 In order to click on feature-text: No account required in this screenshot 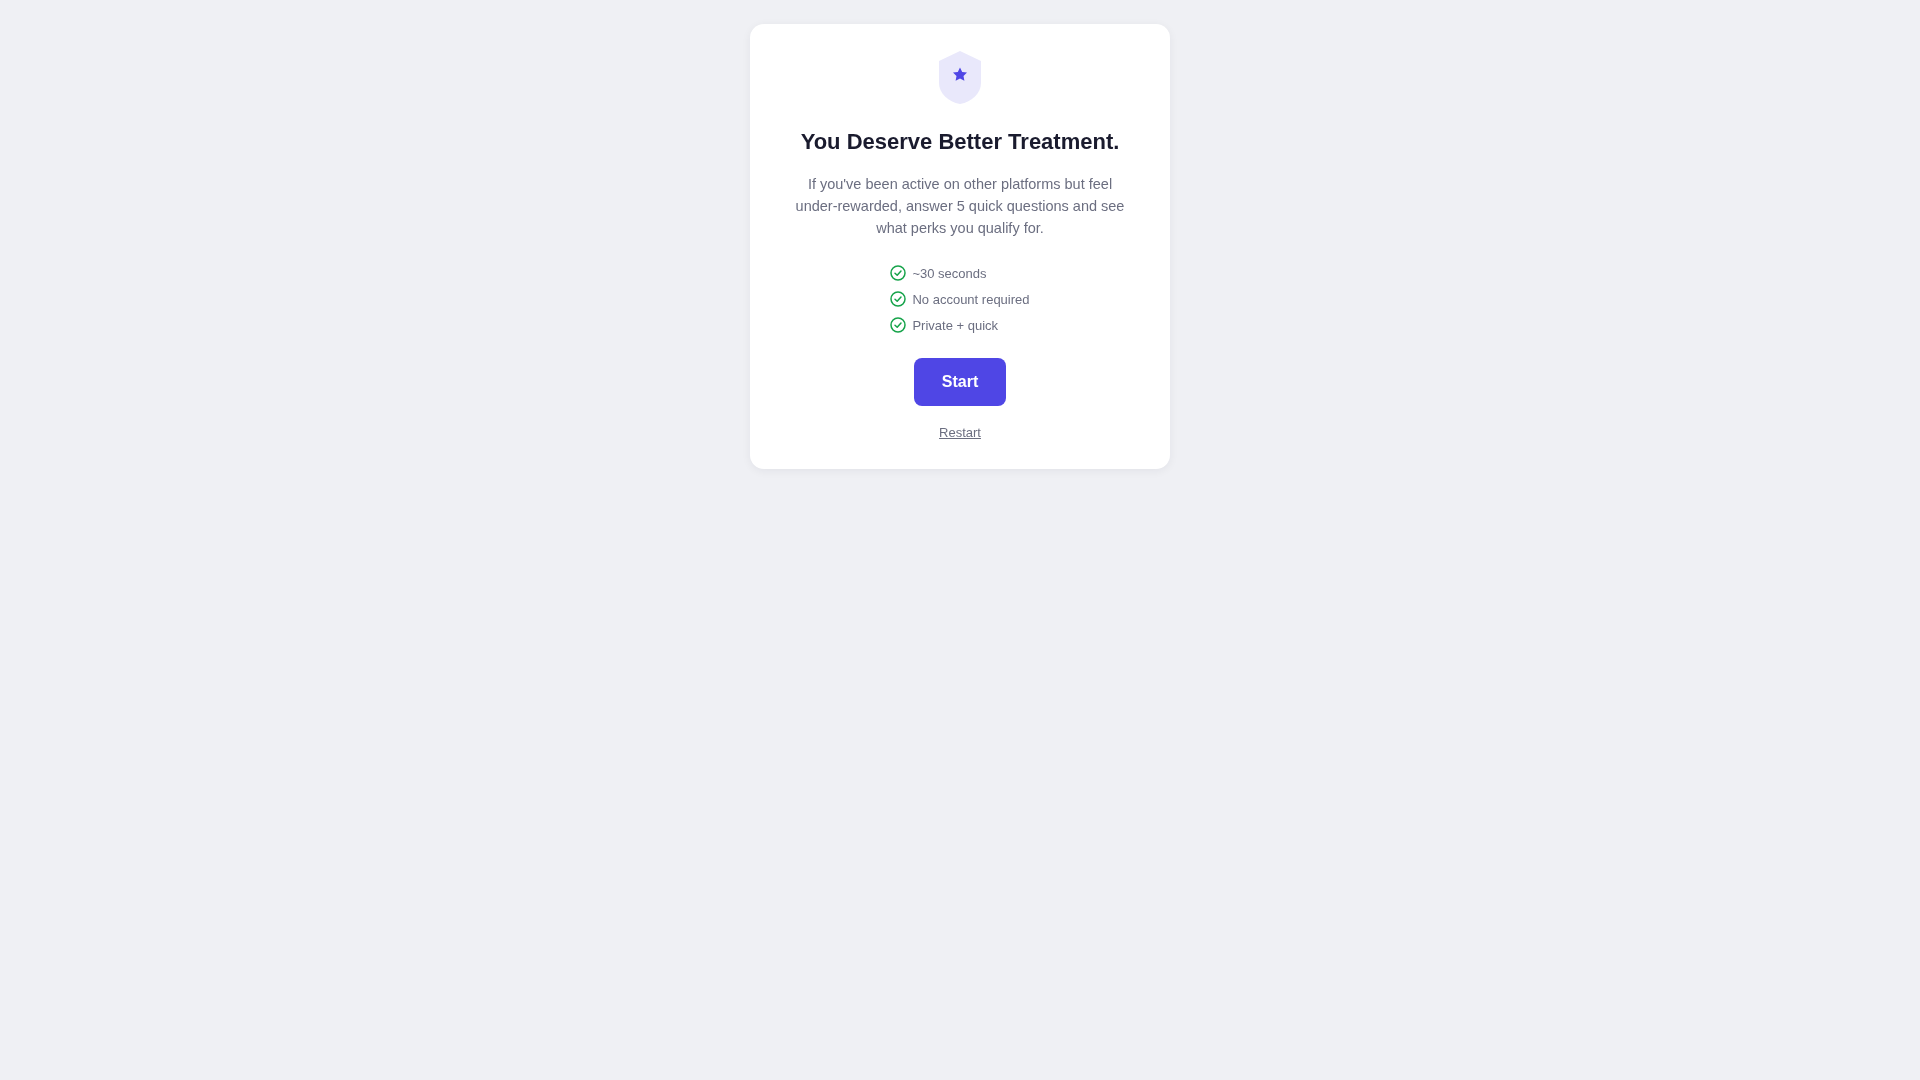, I will do `click(971, 299)`.